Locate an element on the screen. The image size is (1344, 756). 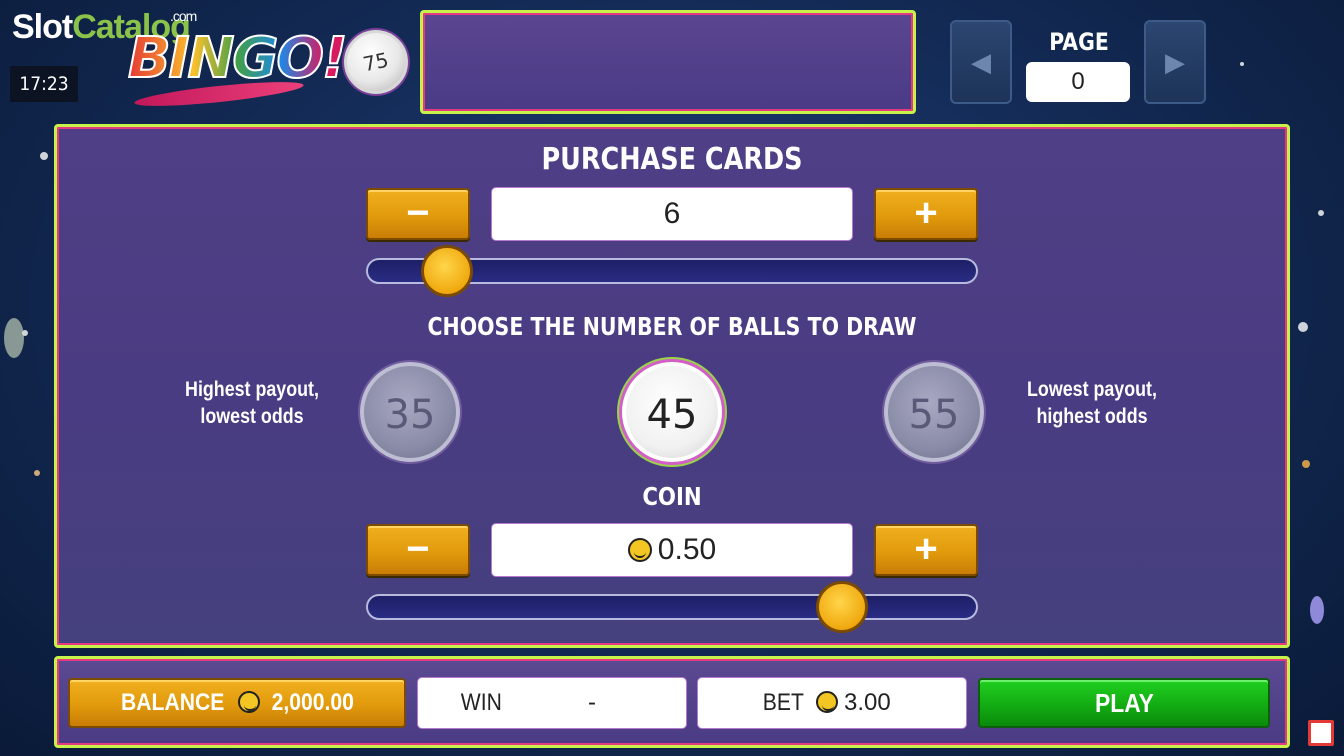
coin-slider-handle is located at coordinates (842, 607).